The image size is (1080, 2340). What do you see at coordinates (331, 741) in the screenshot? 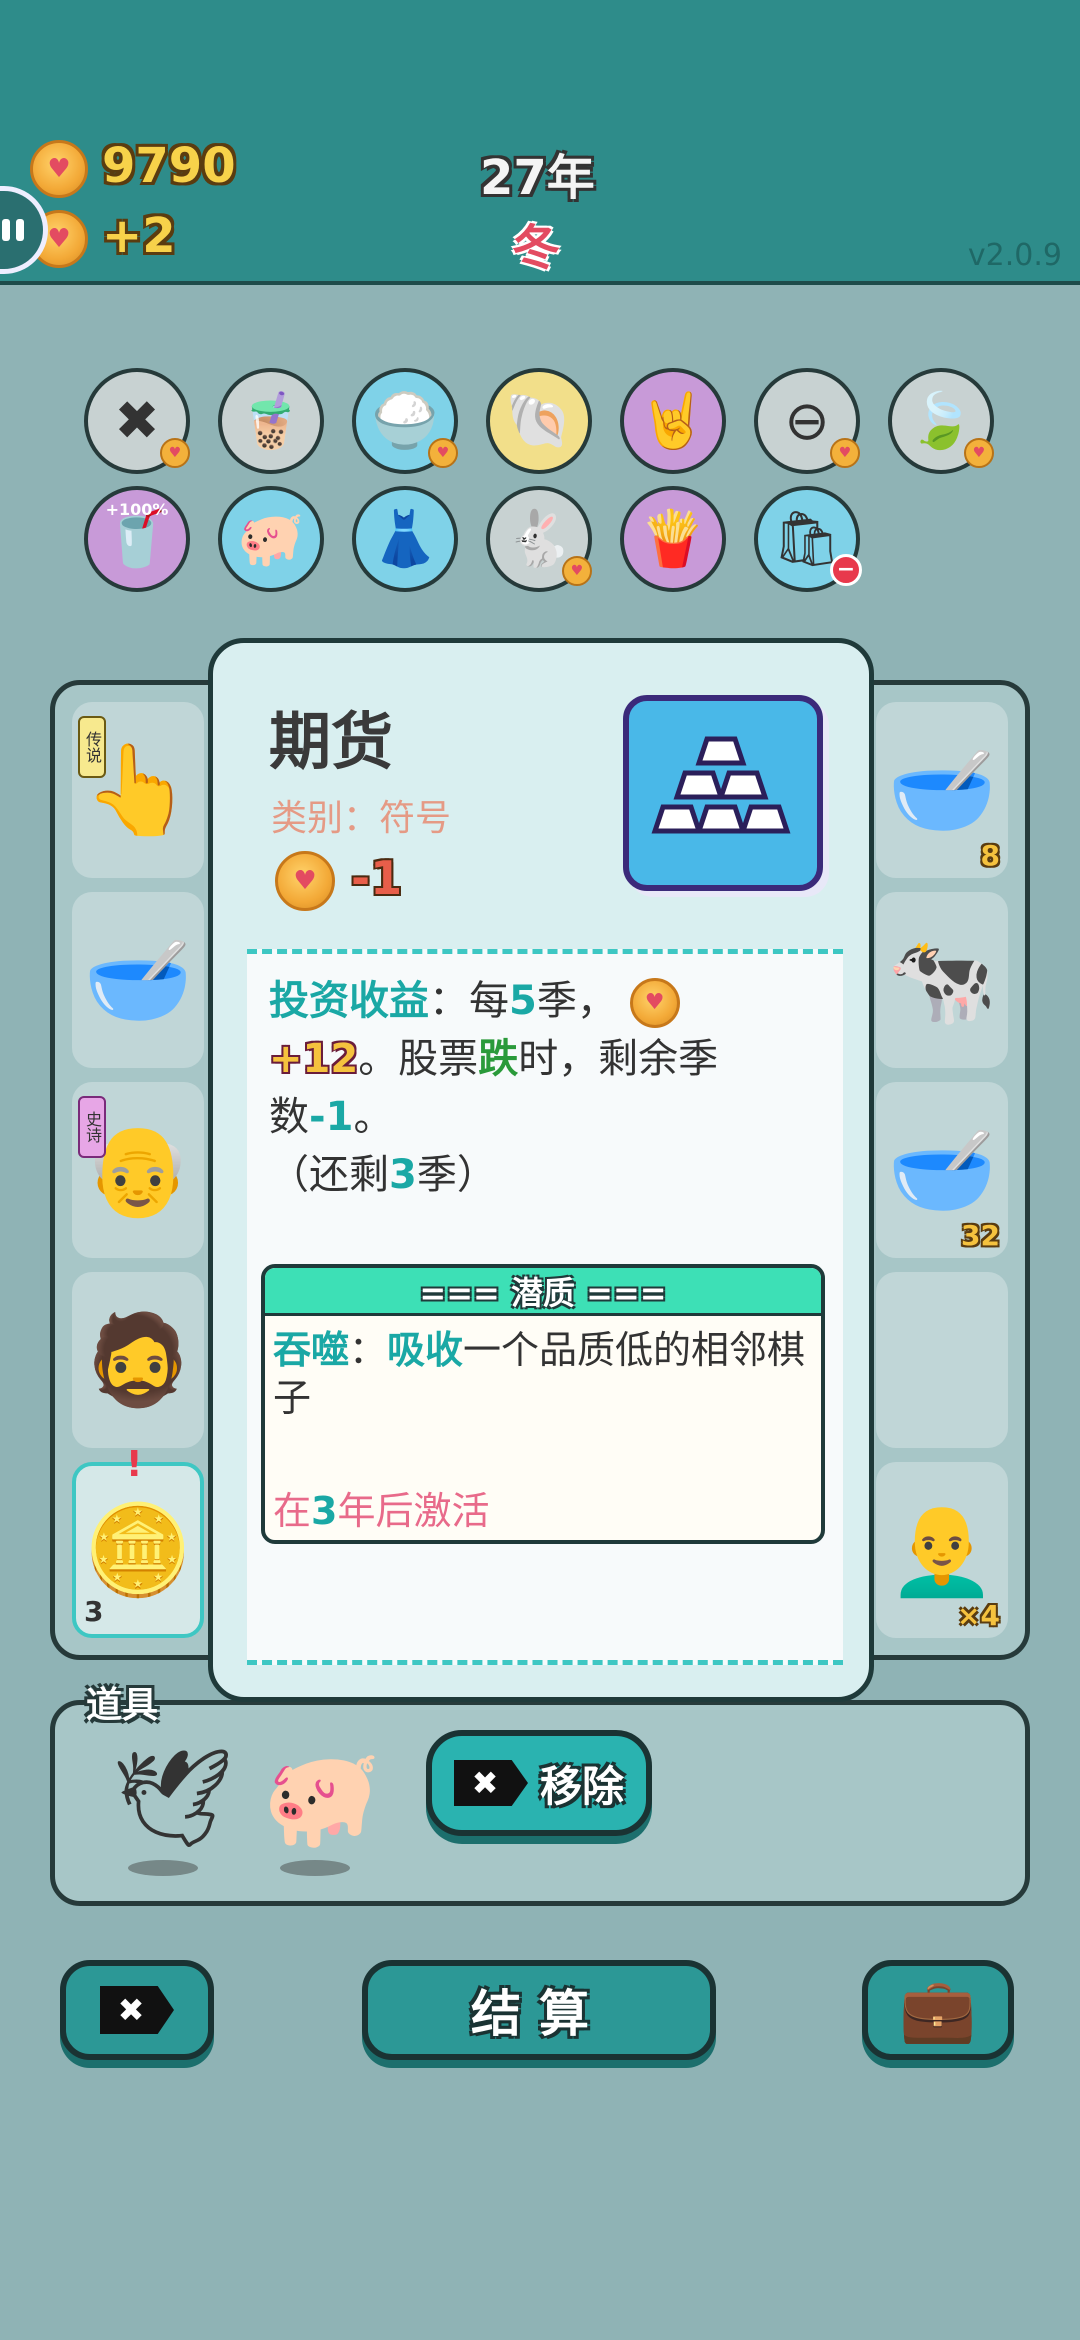
I see `card-title: 期货` at bounding box center [331, 741].